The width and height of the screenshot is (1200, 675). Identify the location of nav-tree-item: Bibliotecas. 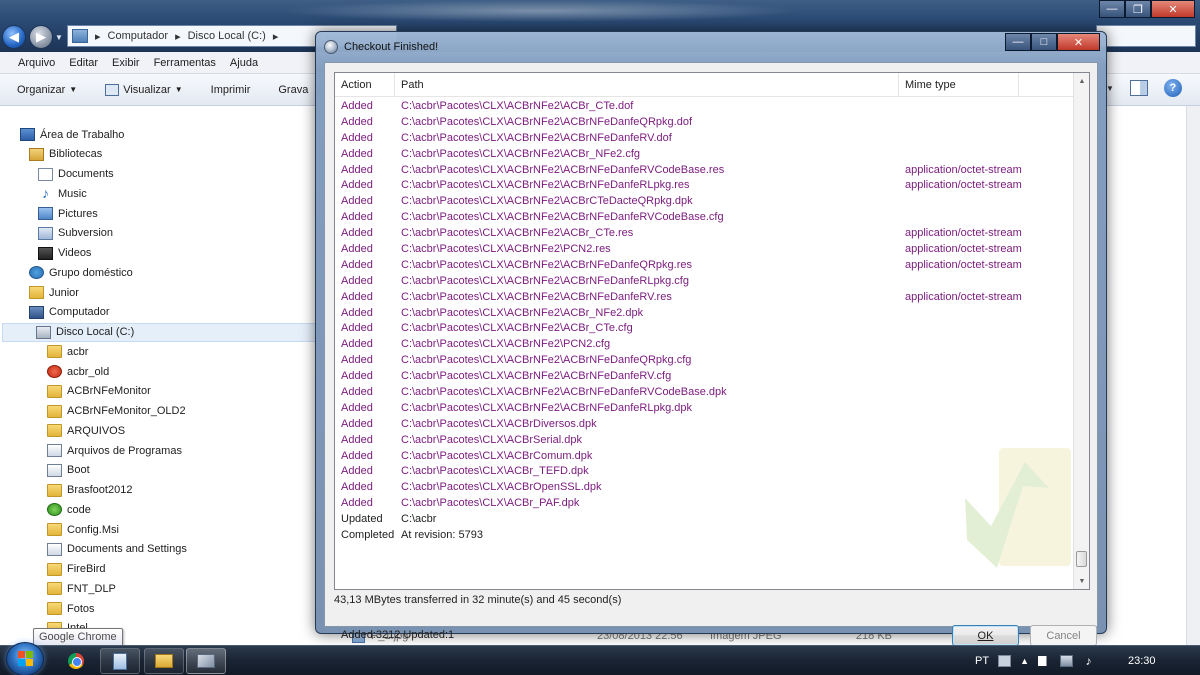
(65, 154).